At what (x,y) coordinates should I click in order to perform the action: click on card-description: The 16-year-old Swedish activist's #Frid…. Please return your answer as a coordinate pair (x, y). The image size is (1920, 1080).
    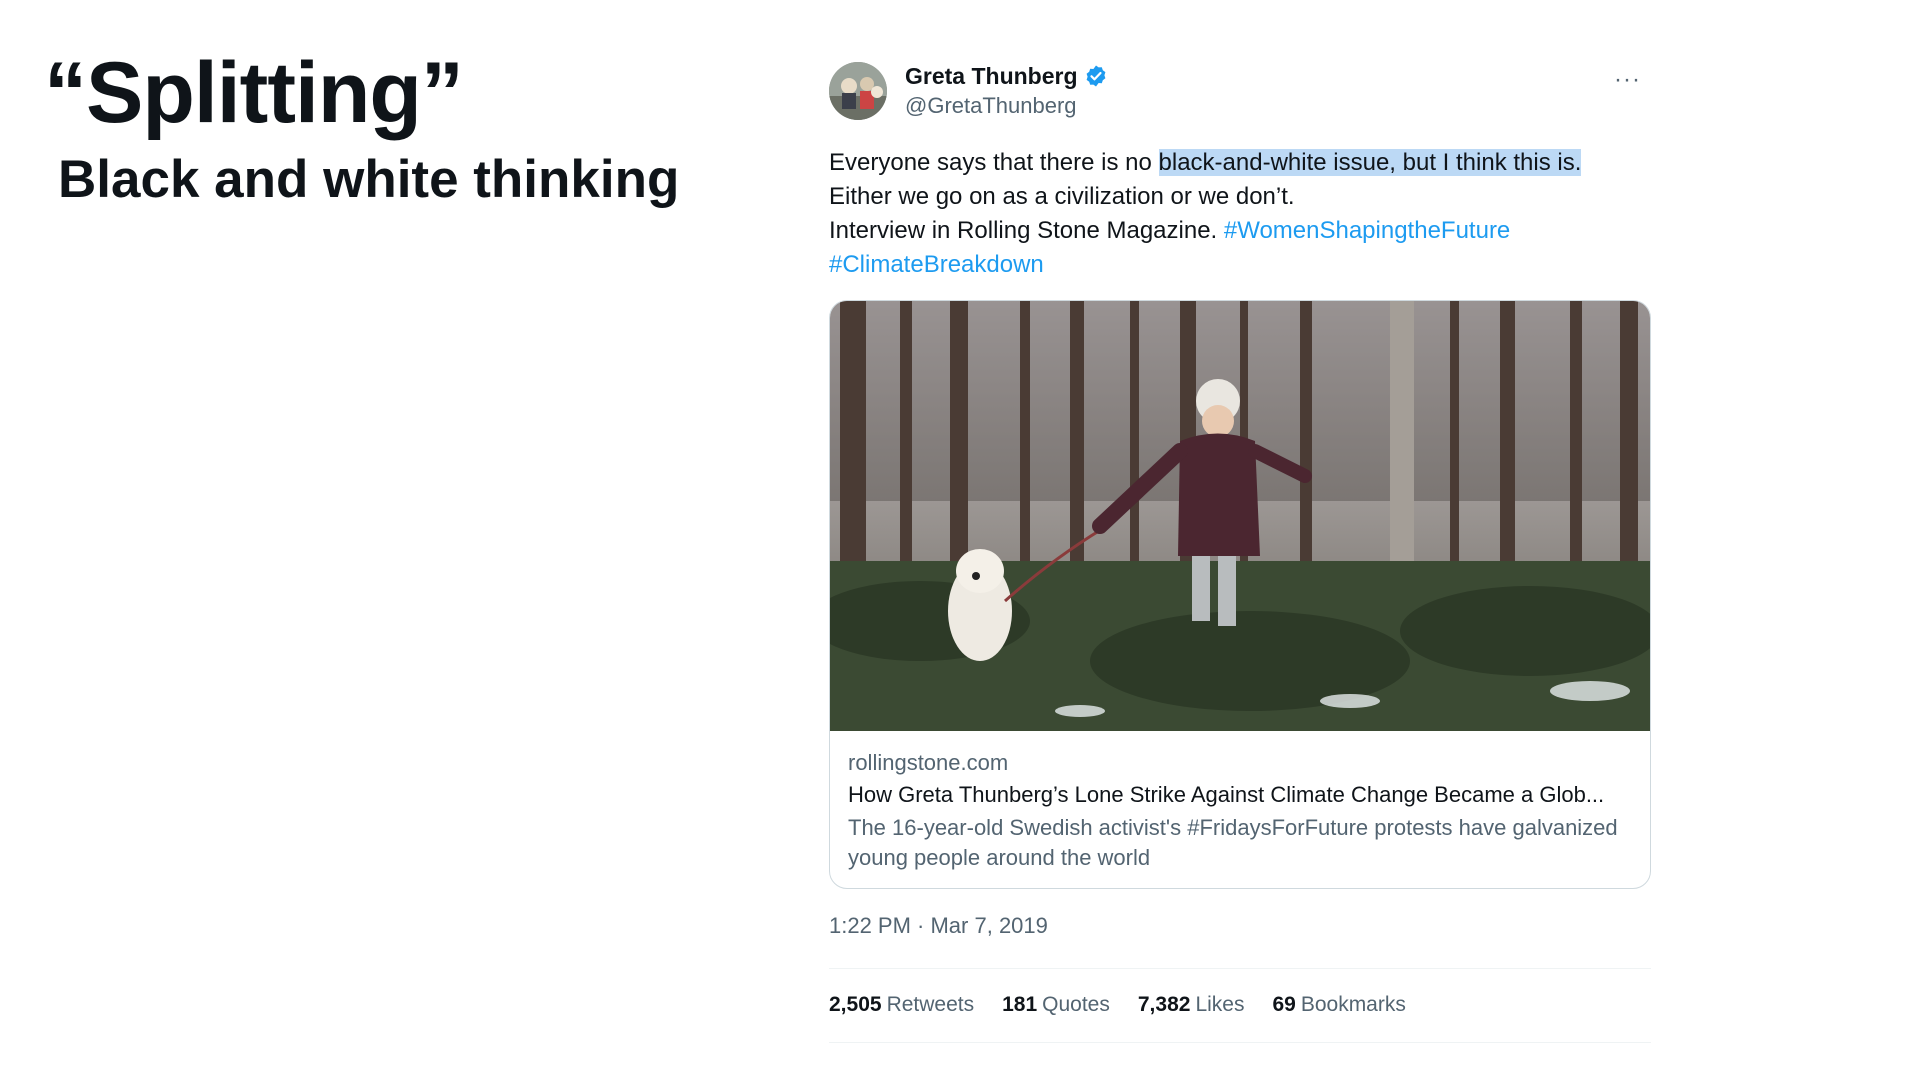
    Looking at the image, I should click on (1233, 842).